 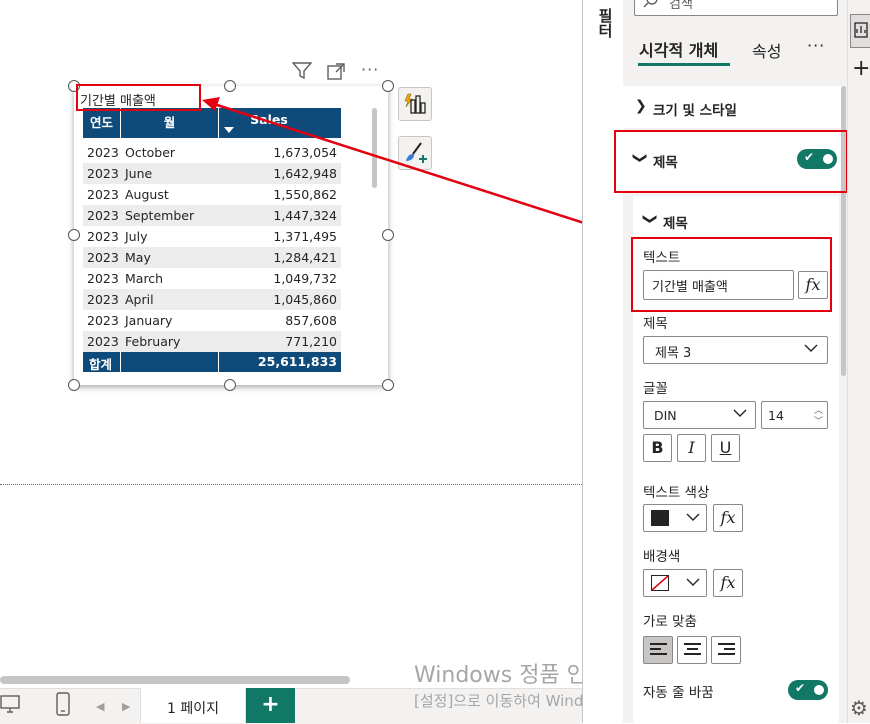 I want to click on filters-pane-label: 필터, so click(x=605, y=23).